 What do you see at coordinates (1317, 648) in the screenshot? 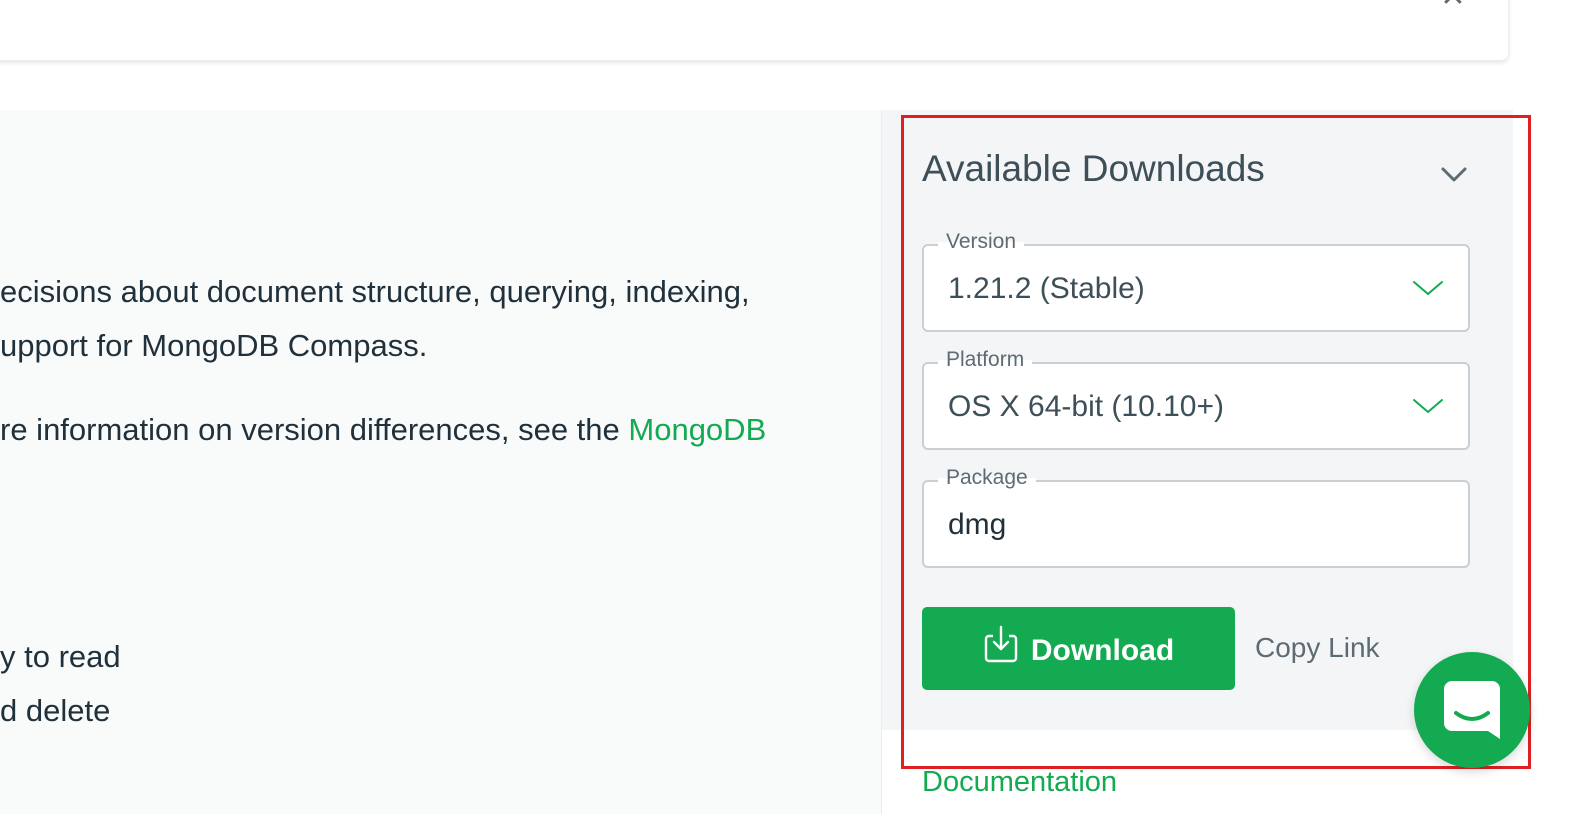
I see `copy-link-button: Copy Link` at bounding box center [1317, 648].